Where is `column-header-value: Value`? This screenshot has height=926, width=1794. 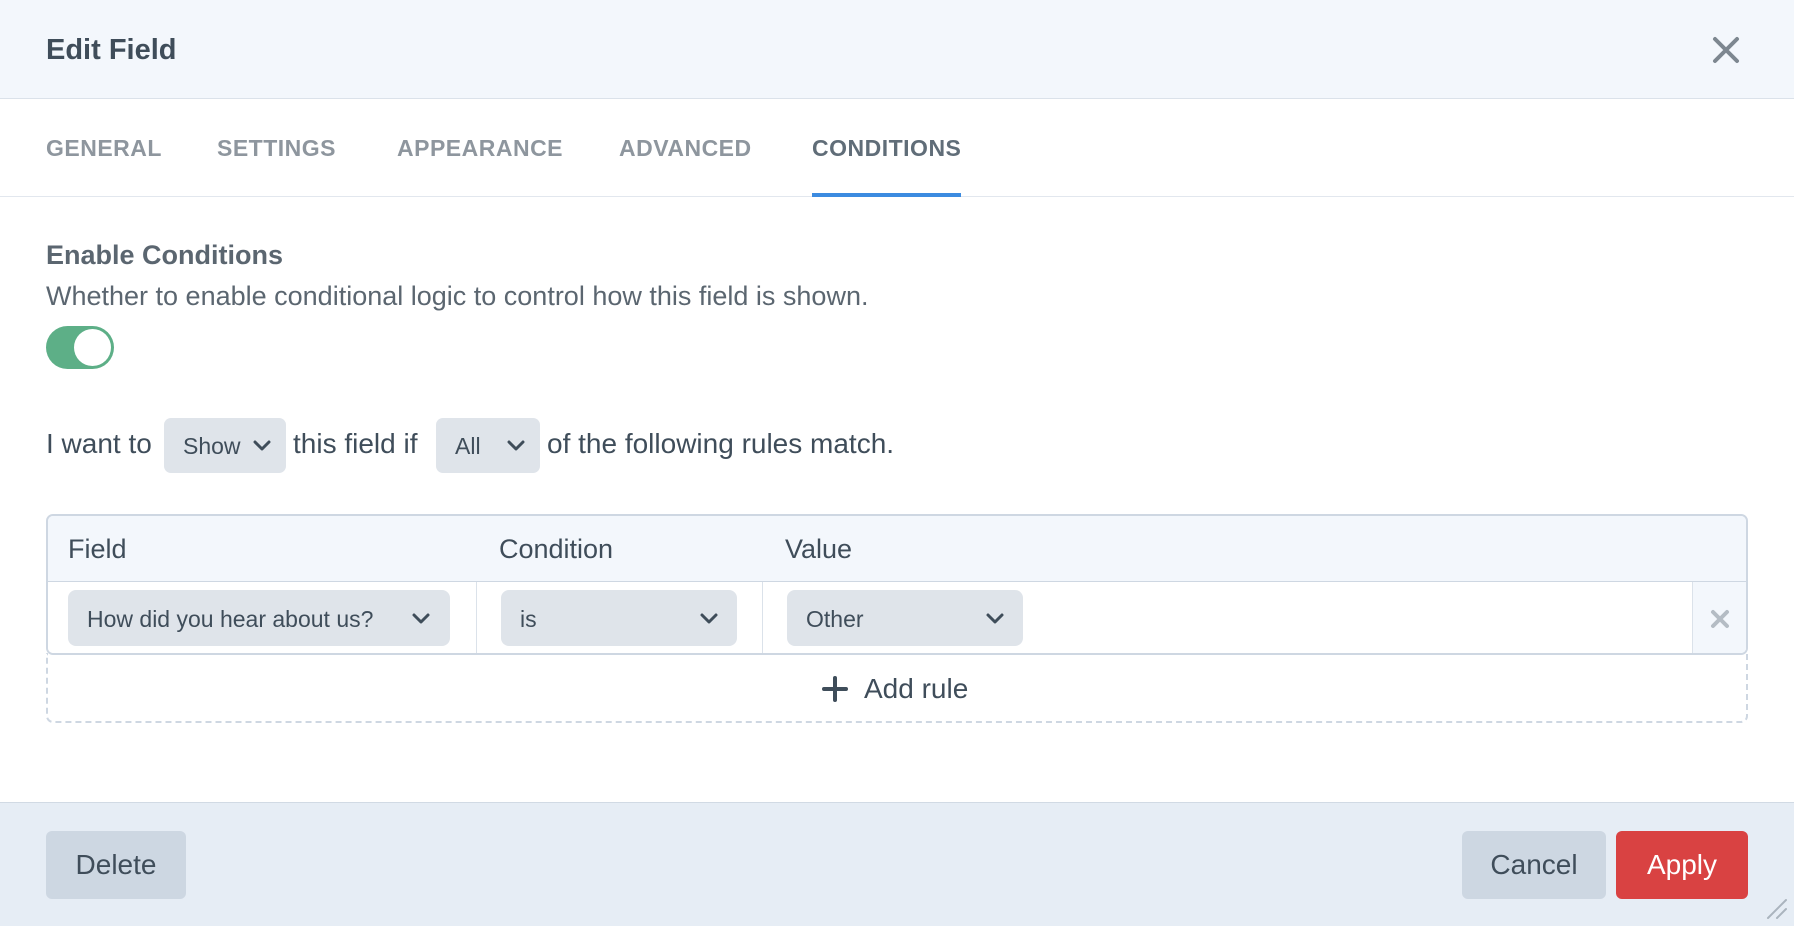
column-header-value: Value is located at coordinates (819, 549).